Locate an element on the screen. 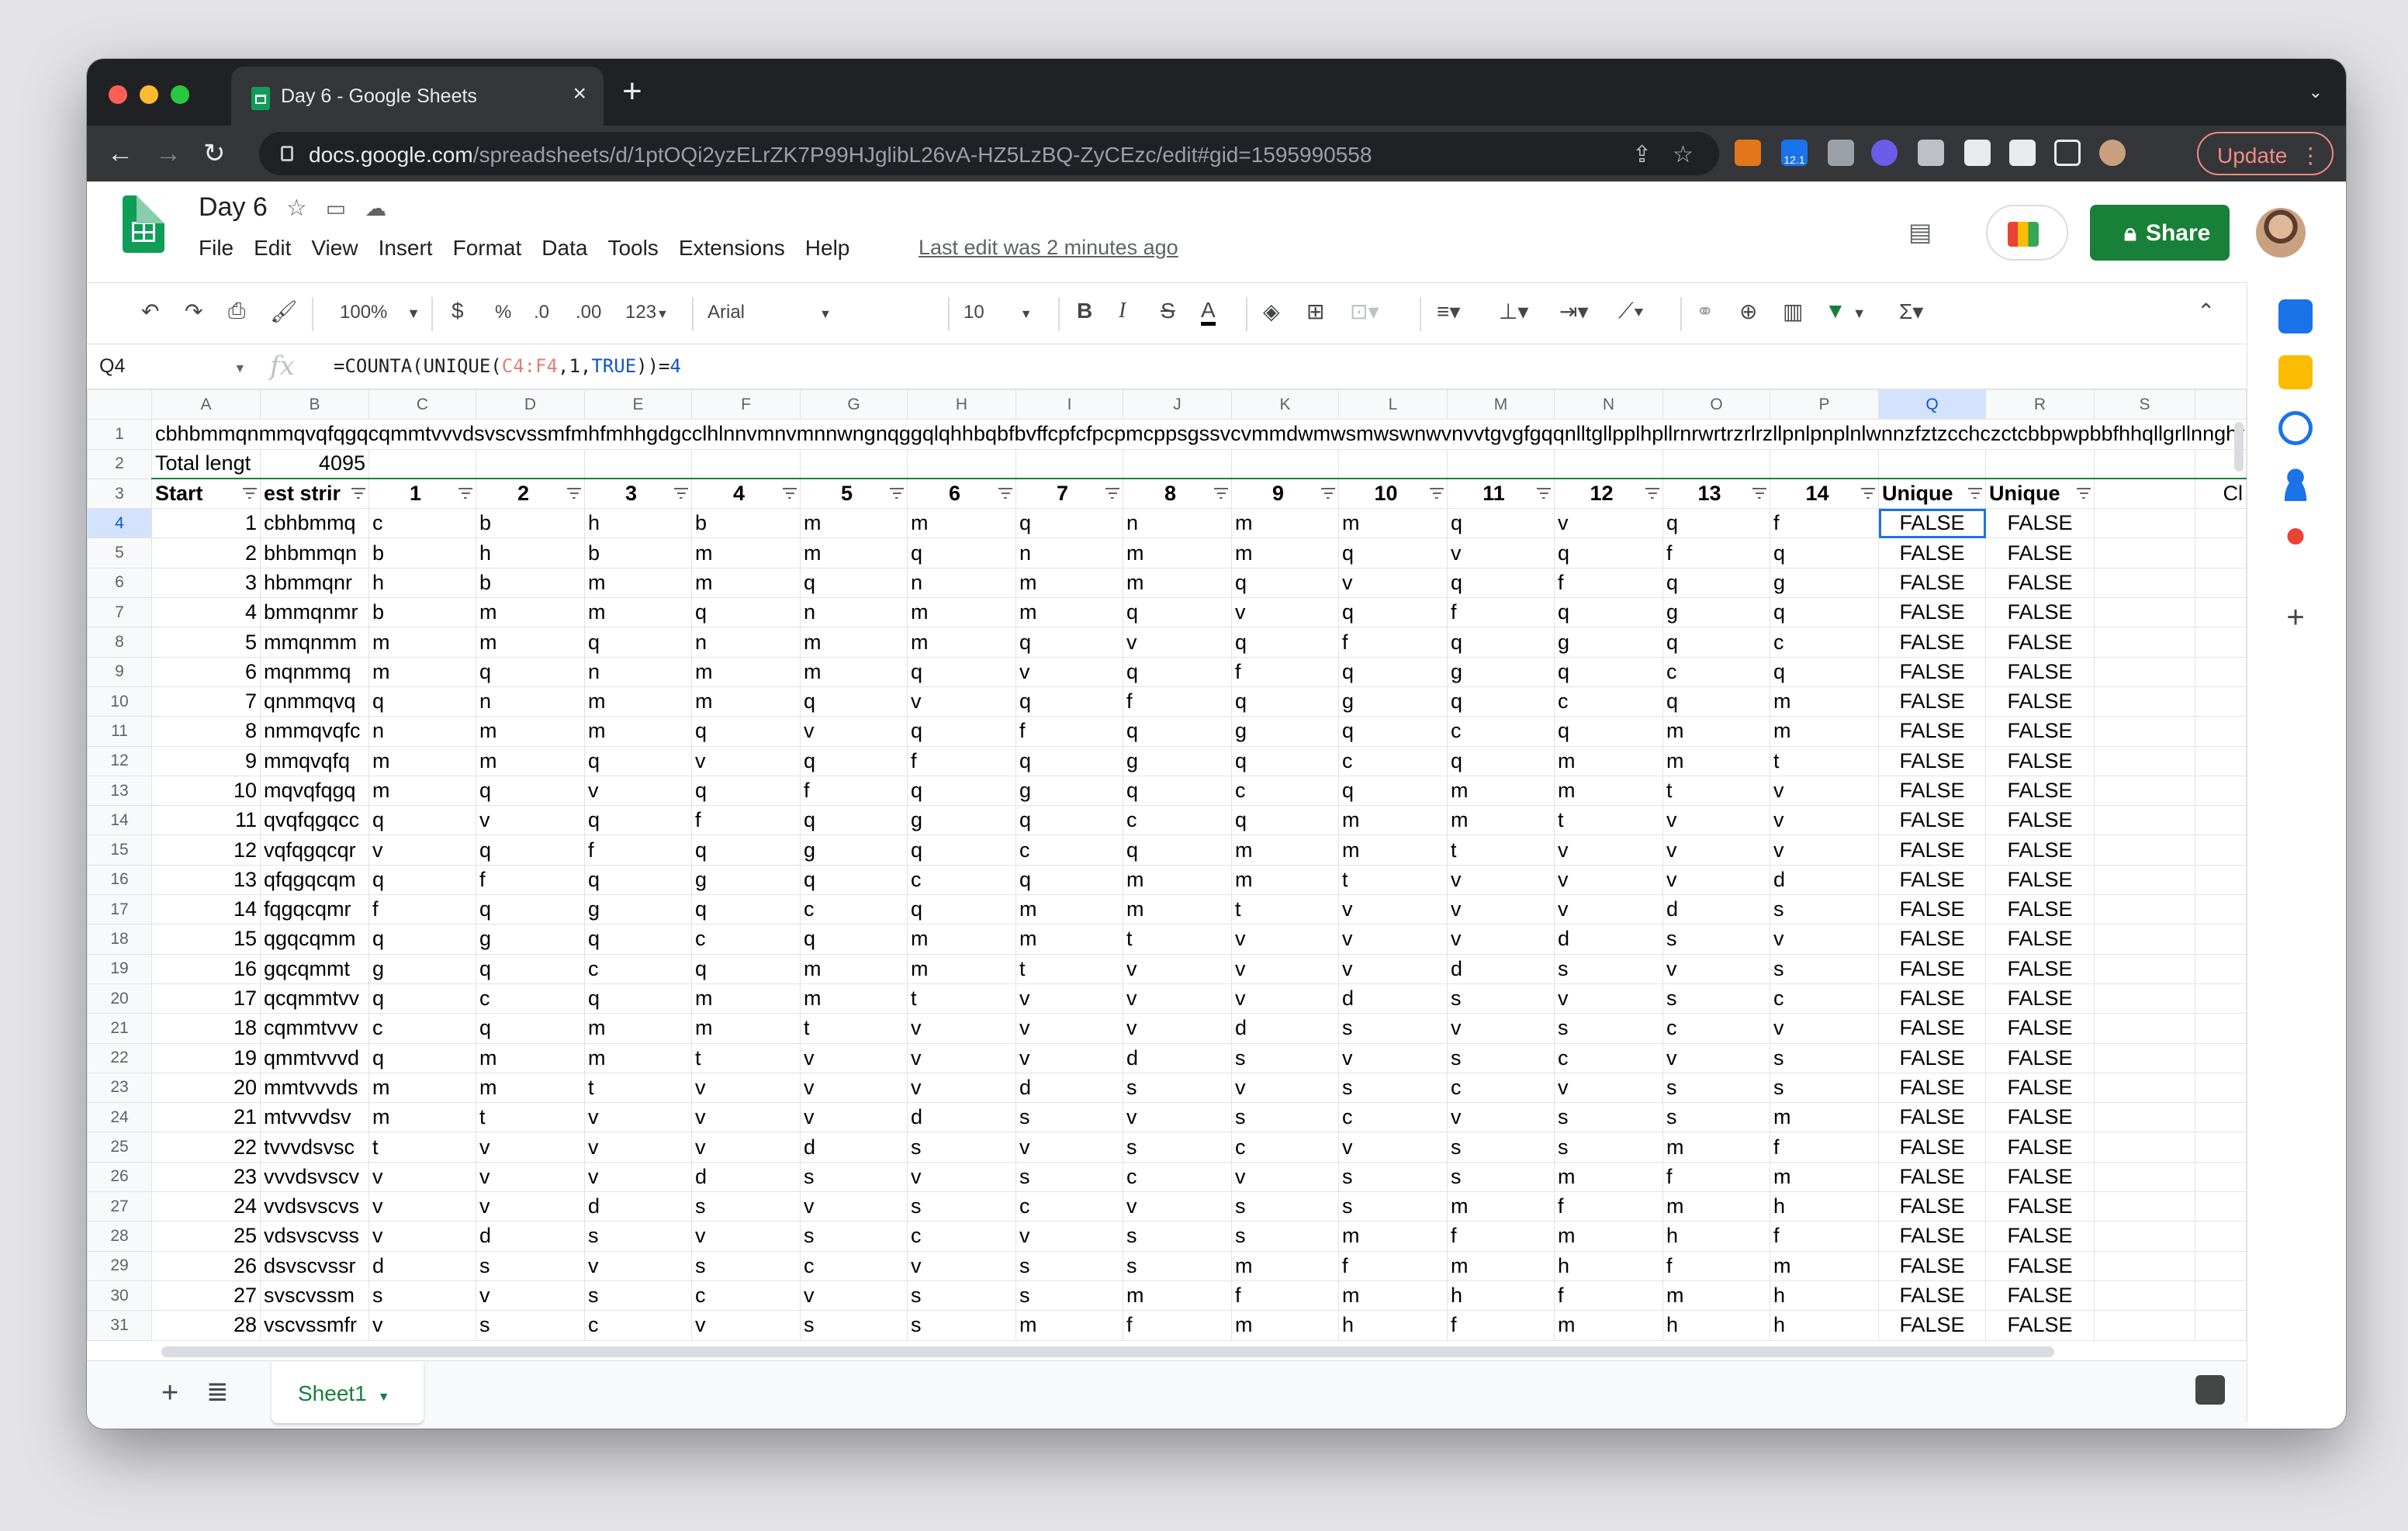  cell: 1 is located at coordinates (206, 523).